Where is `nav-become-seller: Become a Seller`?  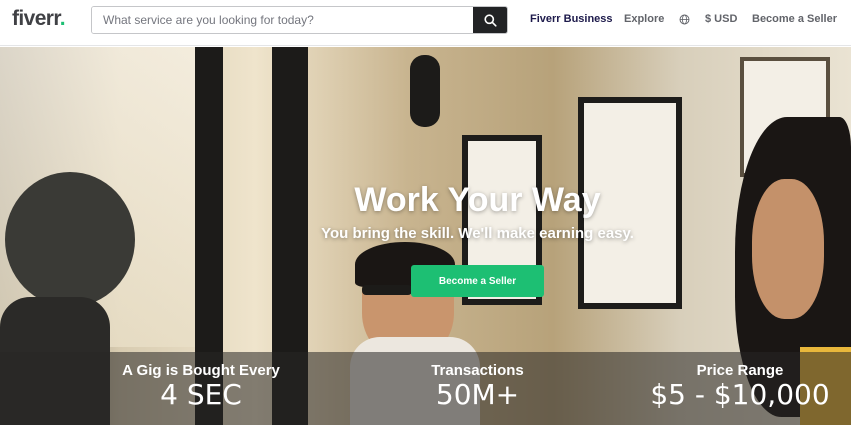 nav-become-seller: Become a Seller is located at coordinates (794, 19).